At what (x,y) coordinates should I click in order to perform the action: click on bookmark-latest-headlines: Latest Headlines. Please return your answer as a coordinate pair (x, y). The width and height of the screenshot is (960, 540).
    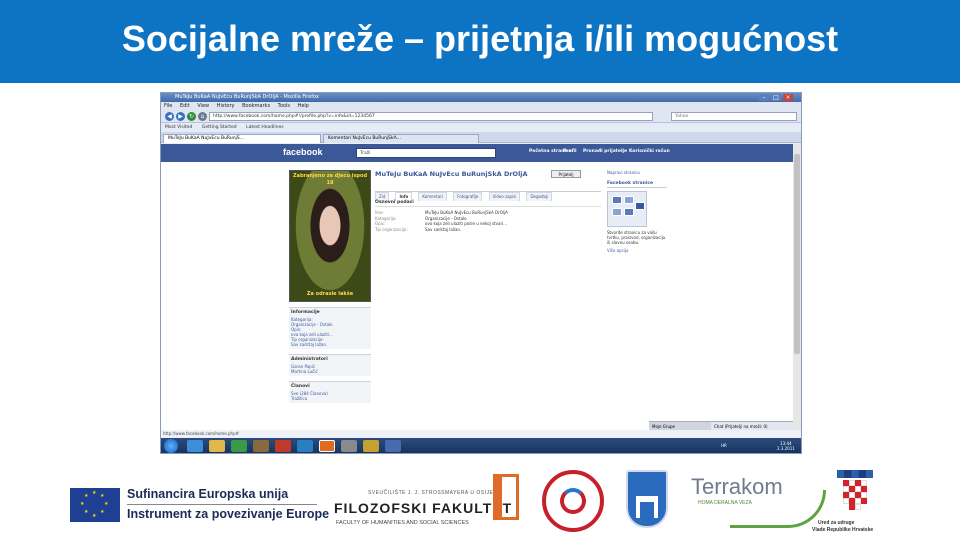
    Looking at the image, I should click on (265, 127).